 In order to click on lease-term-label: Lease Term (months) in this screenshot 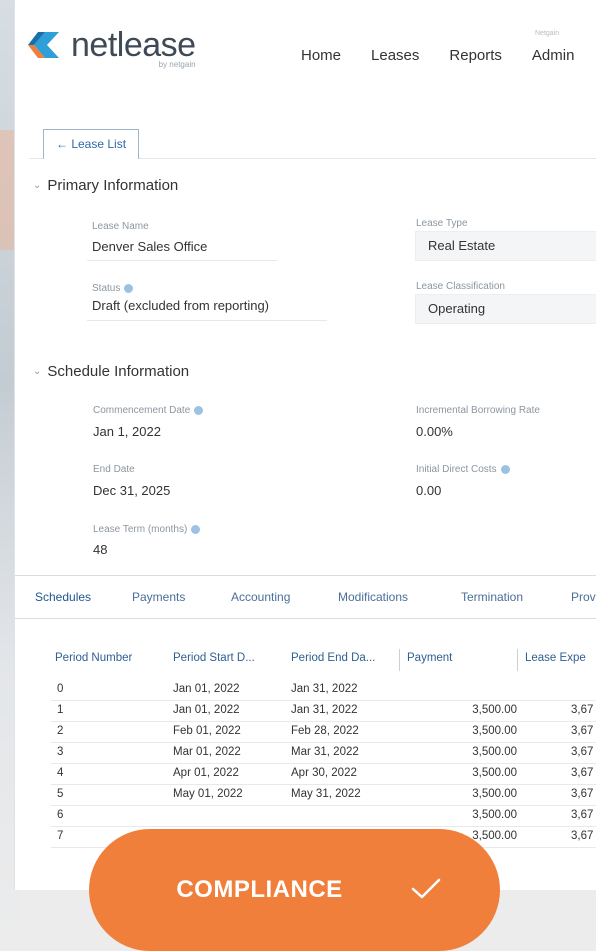, I will do `click(147, 529)`.